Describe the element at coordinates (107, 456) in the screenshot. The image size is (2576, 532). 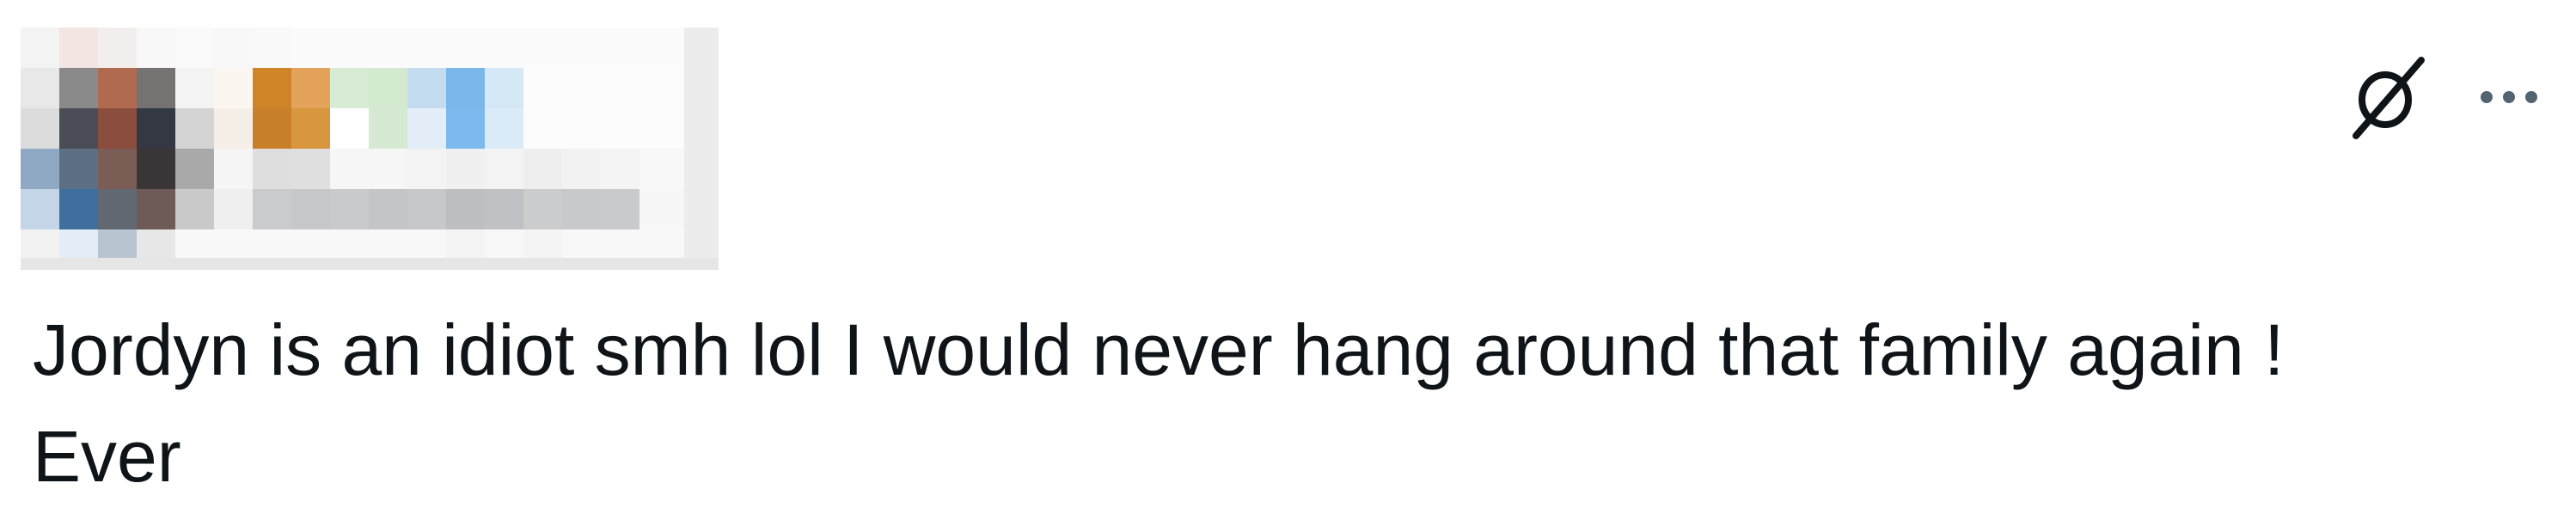
I see `tweet-text-line: Ever` at that location.